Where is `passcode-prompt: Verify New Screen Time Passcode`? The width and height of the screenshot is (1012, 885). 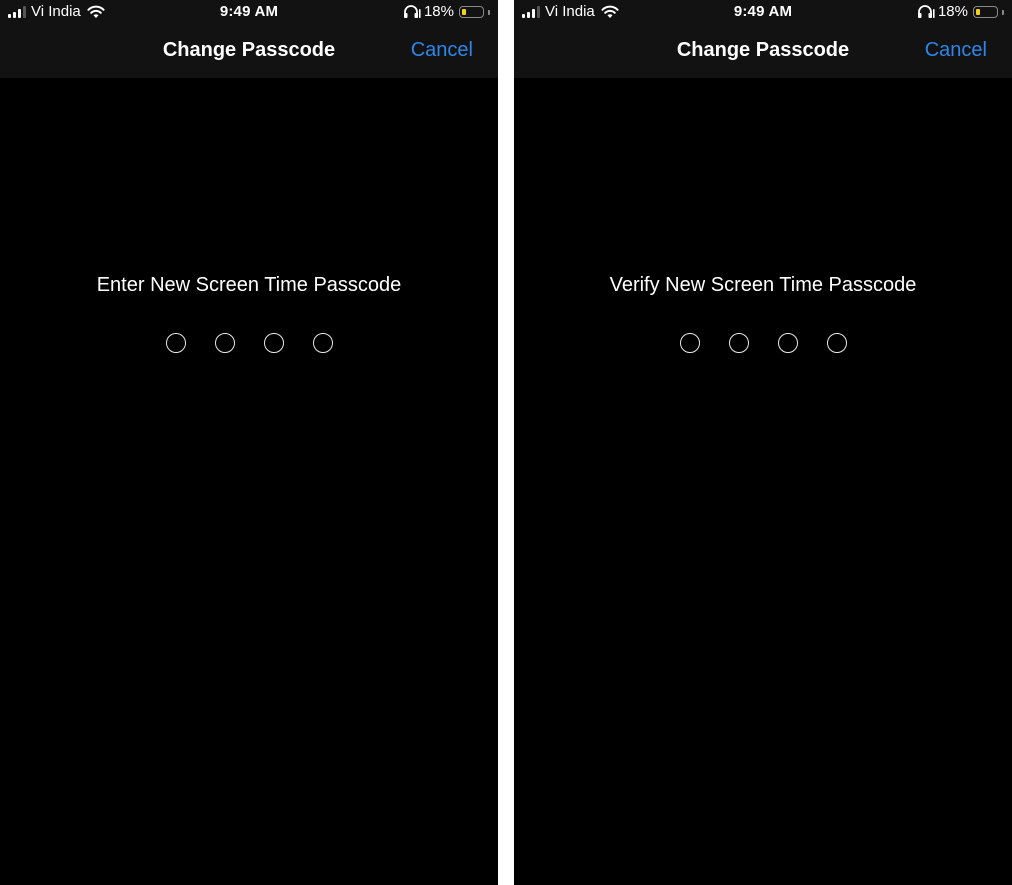 passcode-prompt: Verify New Screen Time Passcode is located at coordinates (763, 285).